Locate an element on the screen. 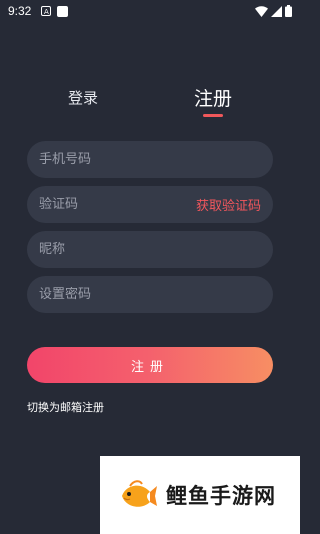 The image size is (320, 534). status-icons is located at coordinates (273, 11).